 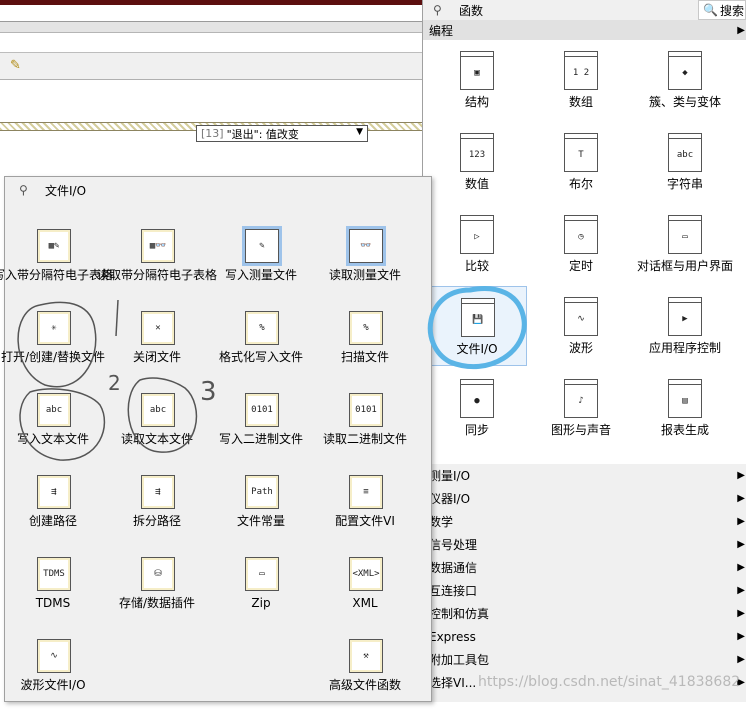 What do you see at coordinates (365, 603) in the screenshot?
I see `file-io-item-label: XML` at bounding box center [365, 603].